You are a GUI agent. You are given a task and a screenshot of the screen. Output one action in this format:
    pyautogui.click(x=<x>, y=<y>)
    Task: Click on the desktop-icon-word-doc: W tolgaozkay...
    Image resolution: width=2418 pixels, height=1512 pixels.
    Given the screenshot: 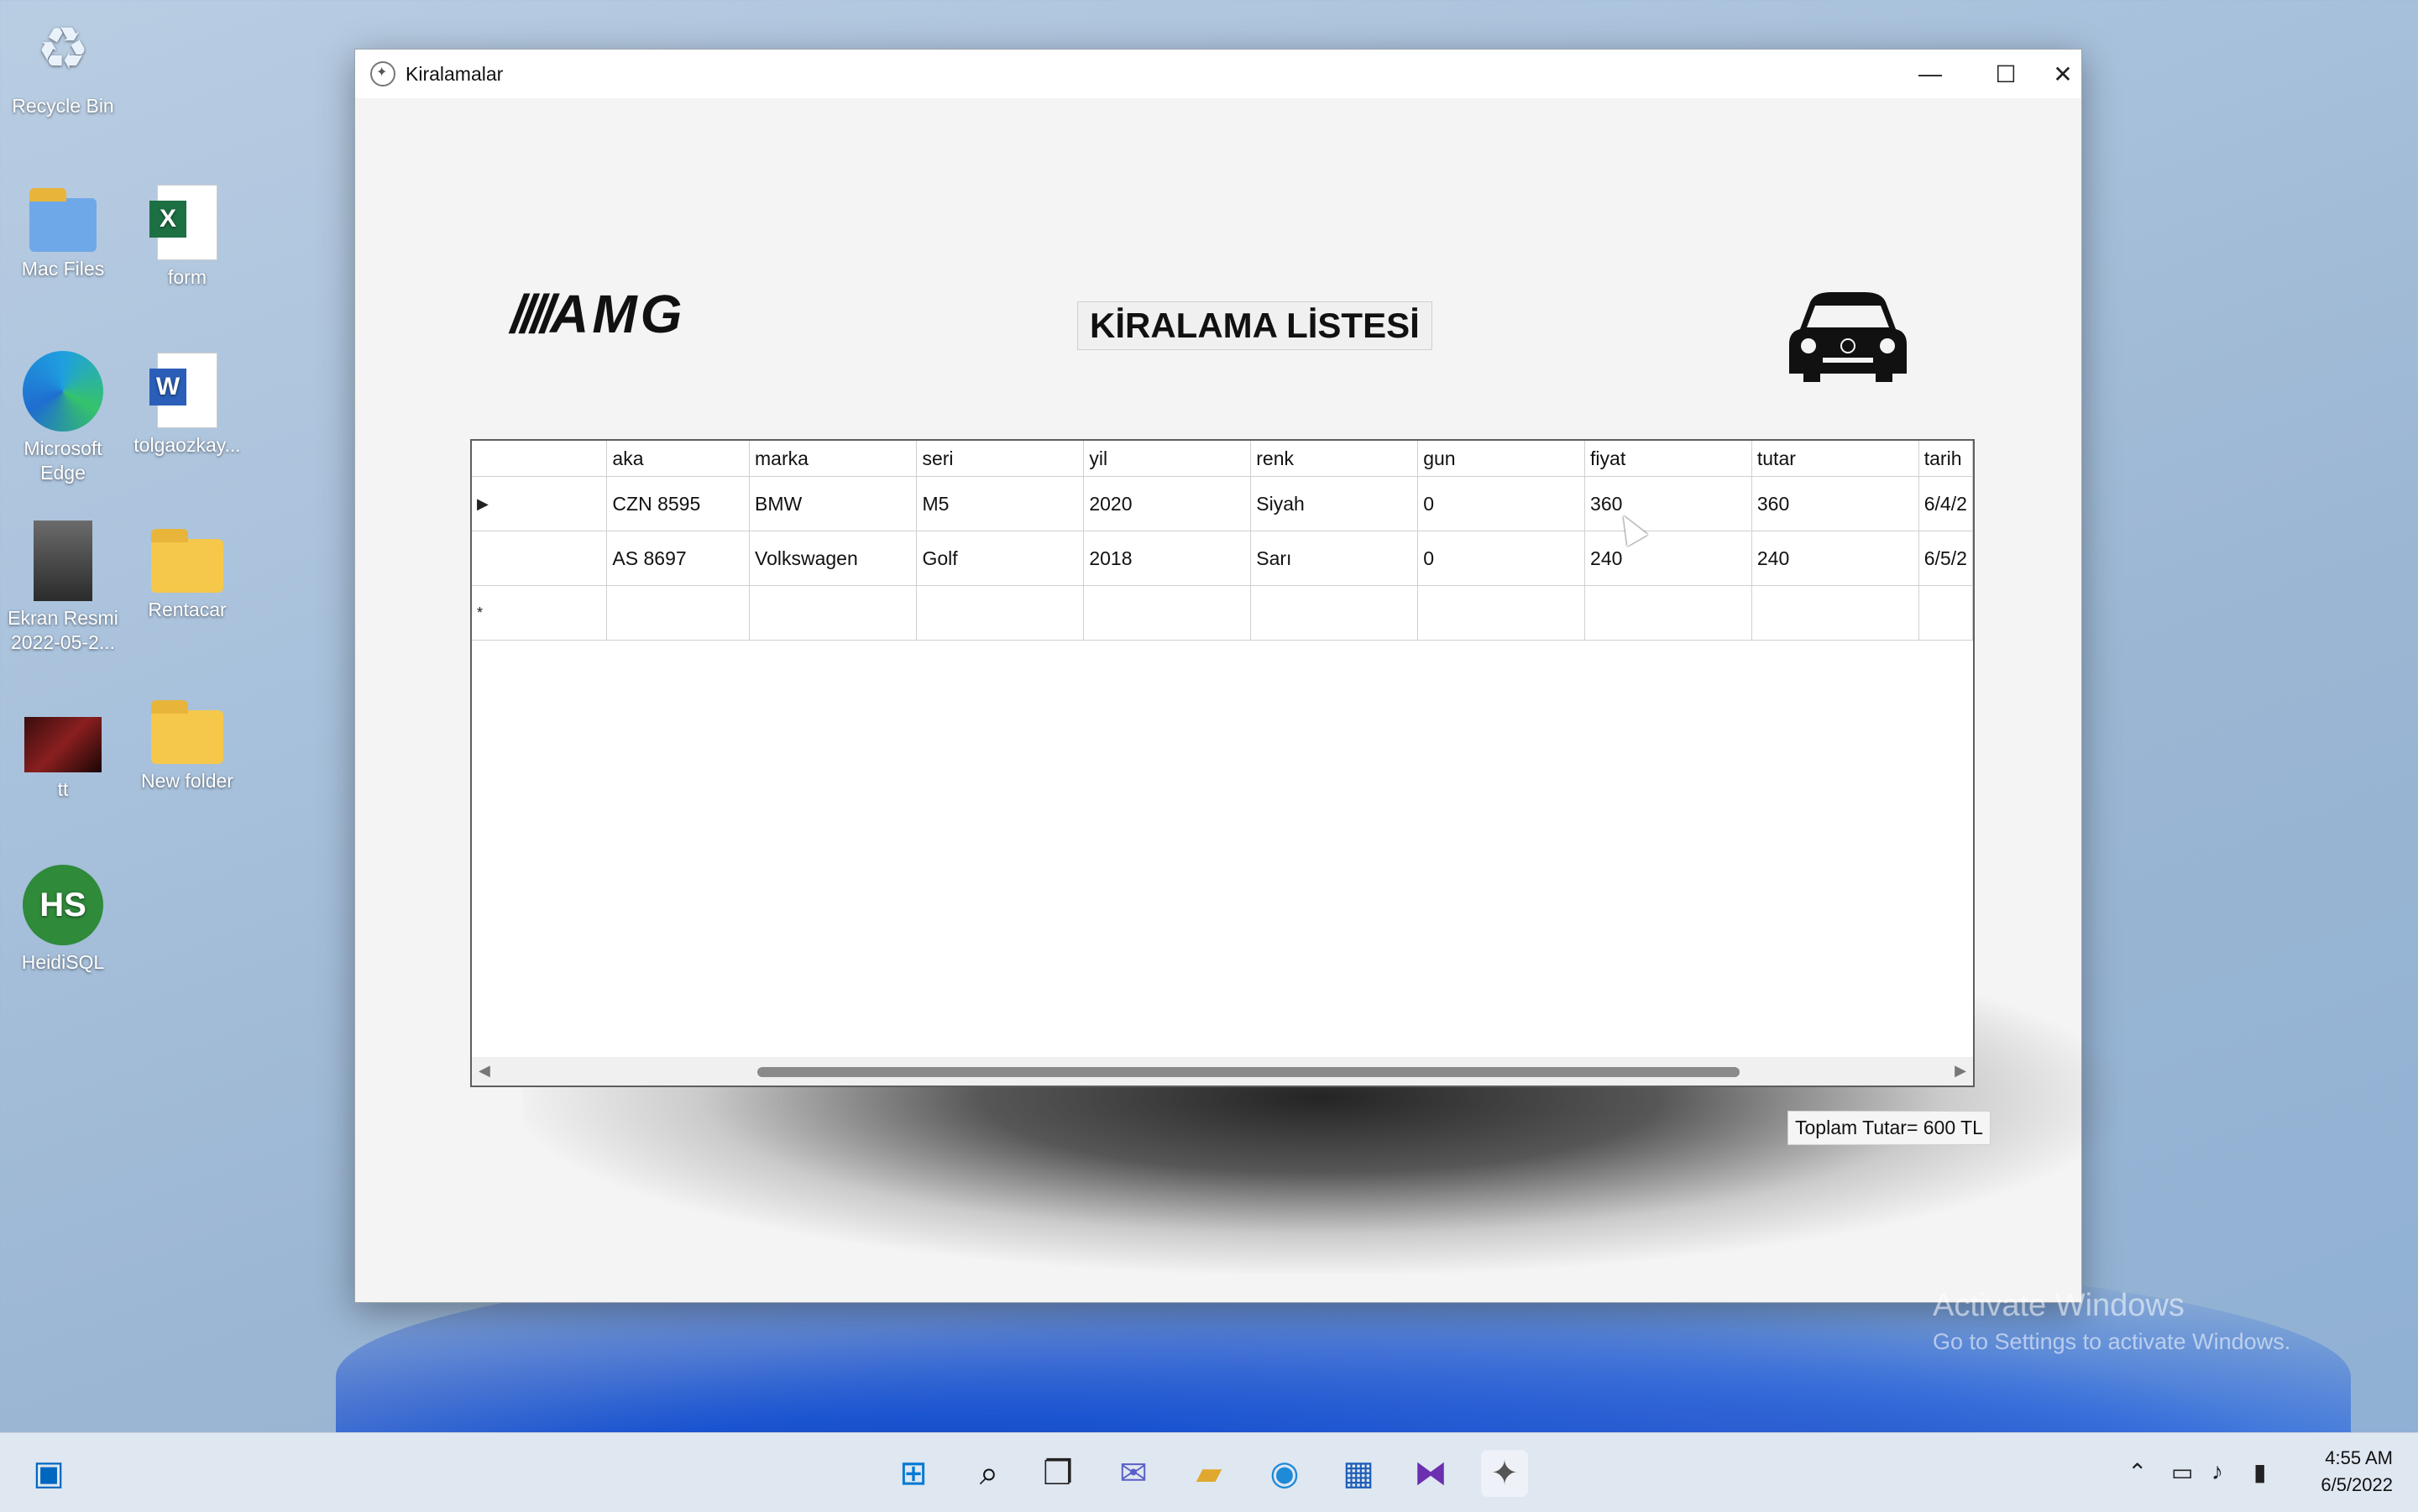 What is the action you would take?
    pyautogui.click(x=187, y=405)
    